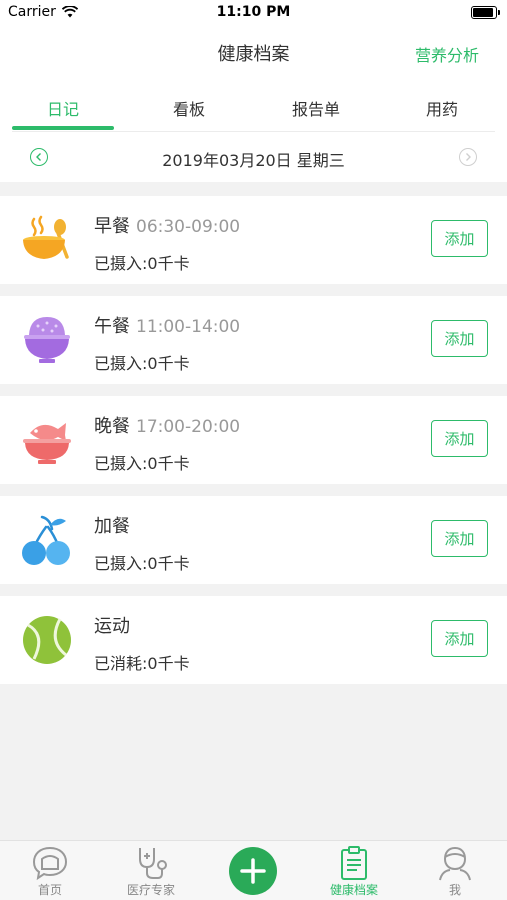  What do you see at coordinates (459, 338) in the screenshot?
I see `add-lunch-button: 添加` at bounding box center [459, 338].